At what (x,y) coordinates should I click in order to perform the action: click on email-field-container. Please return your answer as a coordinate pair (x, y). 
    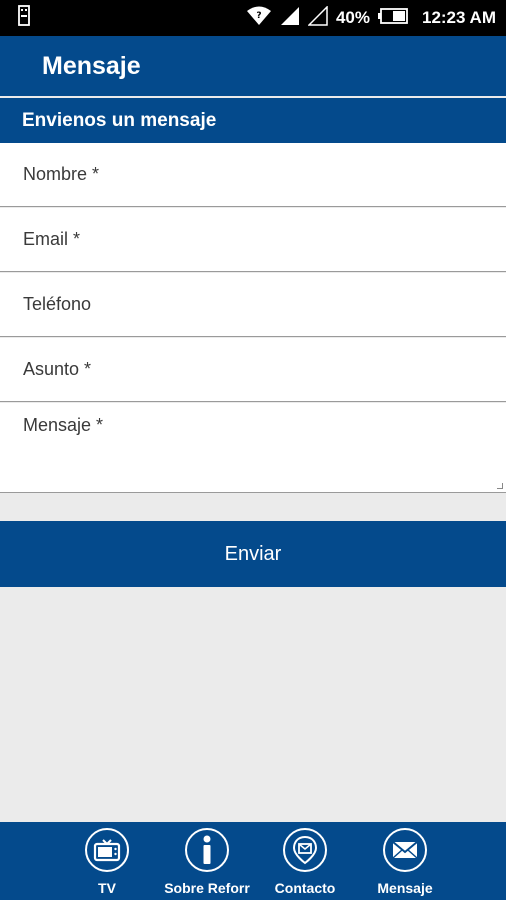
    Looking at the image, I should click on (253, 240).